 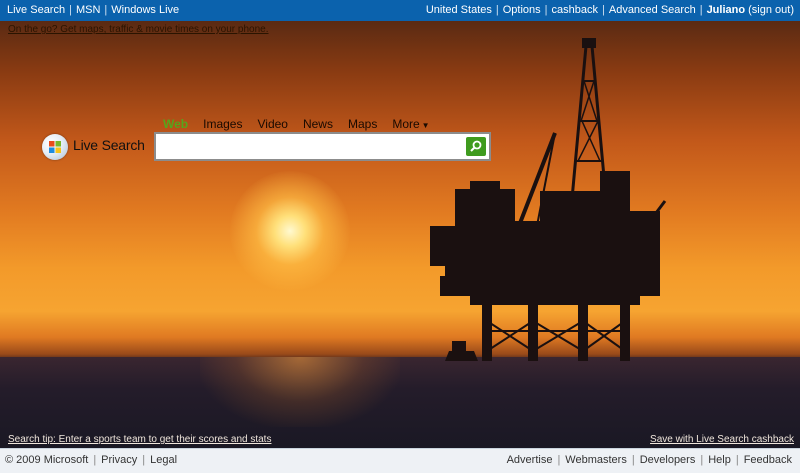 I want to click on advanced-search-link: Advanced Search, so click(x=652, y=10).